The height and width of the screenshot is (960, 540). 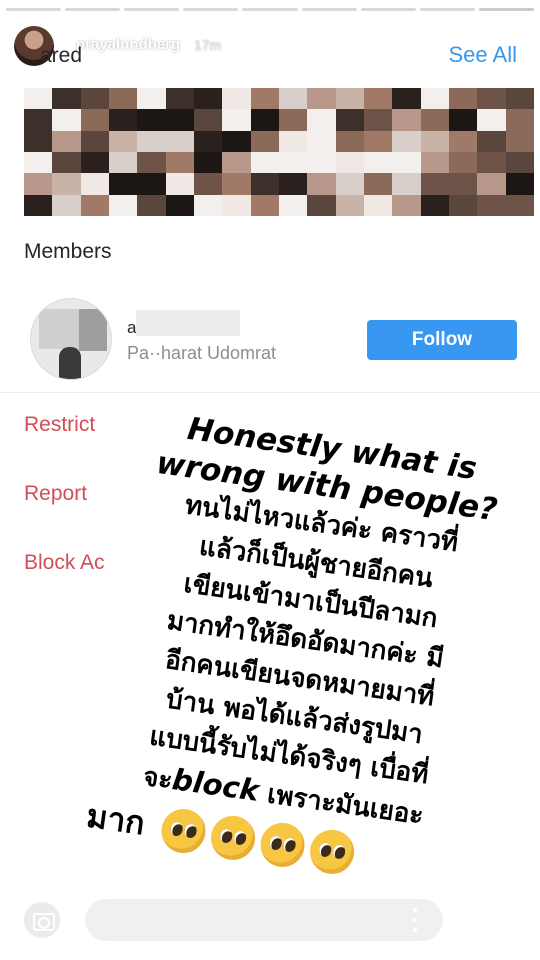 I want to click on send-message-input, so click(x=264, y=920).